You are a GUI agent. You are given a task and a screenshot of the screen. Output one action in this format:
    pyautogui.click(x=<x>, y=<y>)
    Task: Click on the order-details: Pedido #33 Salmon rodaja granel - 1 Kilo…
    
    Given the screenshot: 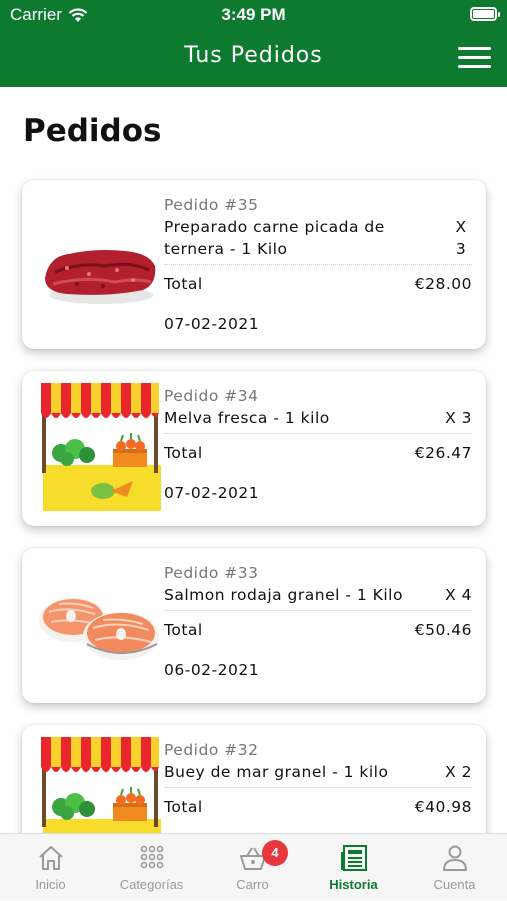 What is the action you would take?
    pyautogui.click(x=318, y=621)
    